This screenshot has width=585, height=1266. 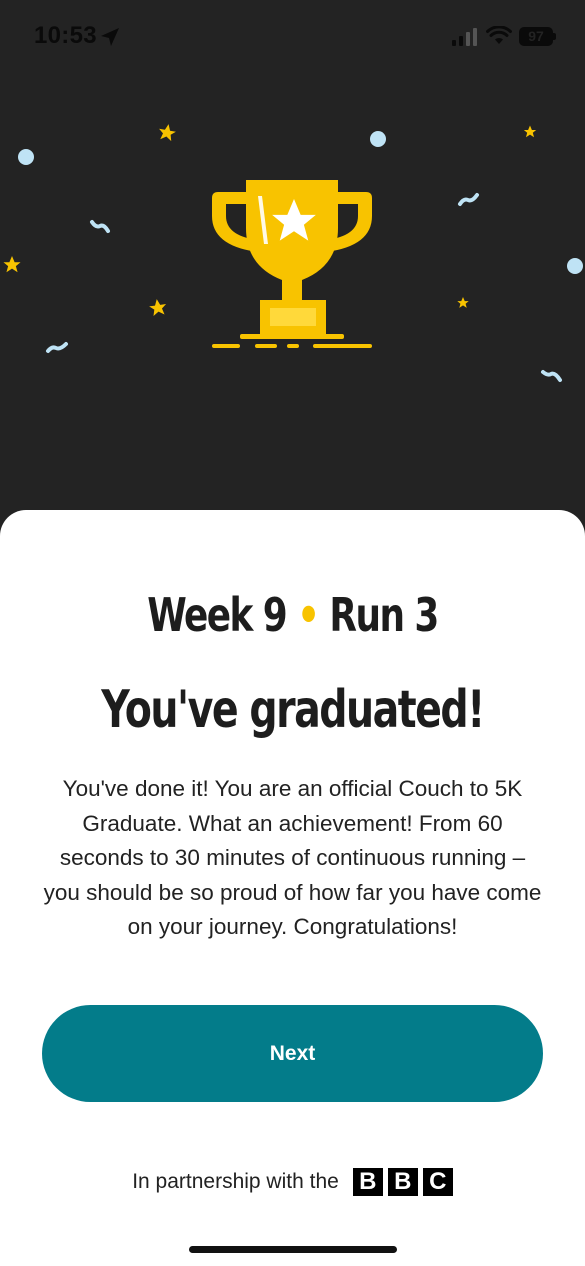 I want to click on bbc-letter: C, so click(x=437, y=1182).